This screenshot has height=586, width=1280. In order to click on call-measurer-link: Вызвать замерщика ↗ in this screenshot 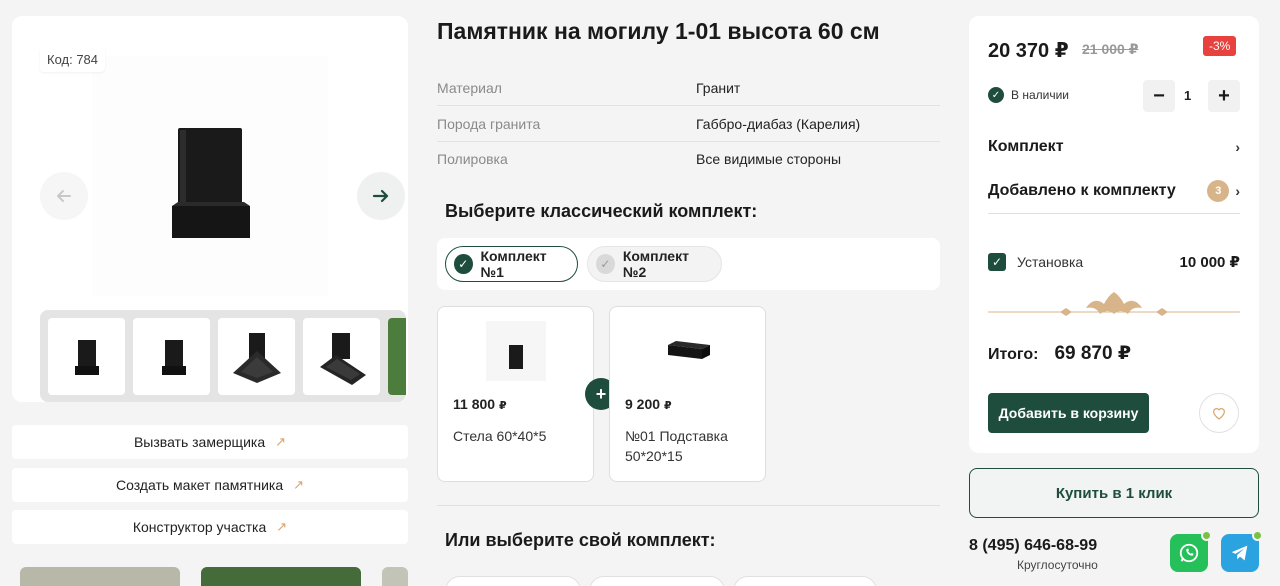, I will do `click(210, 442)`.